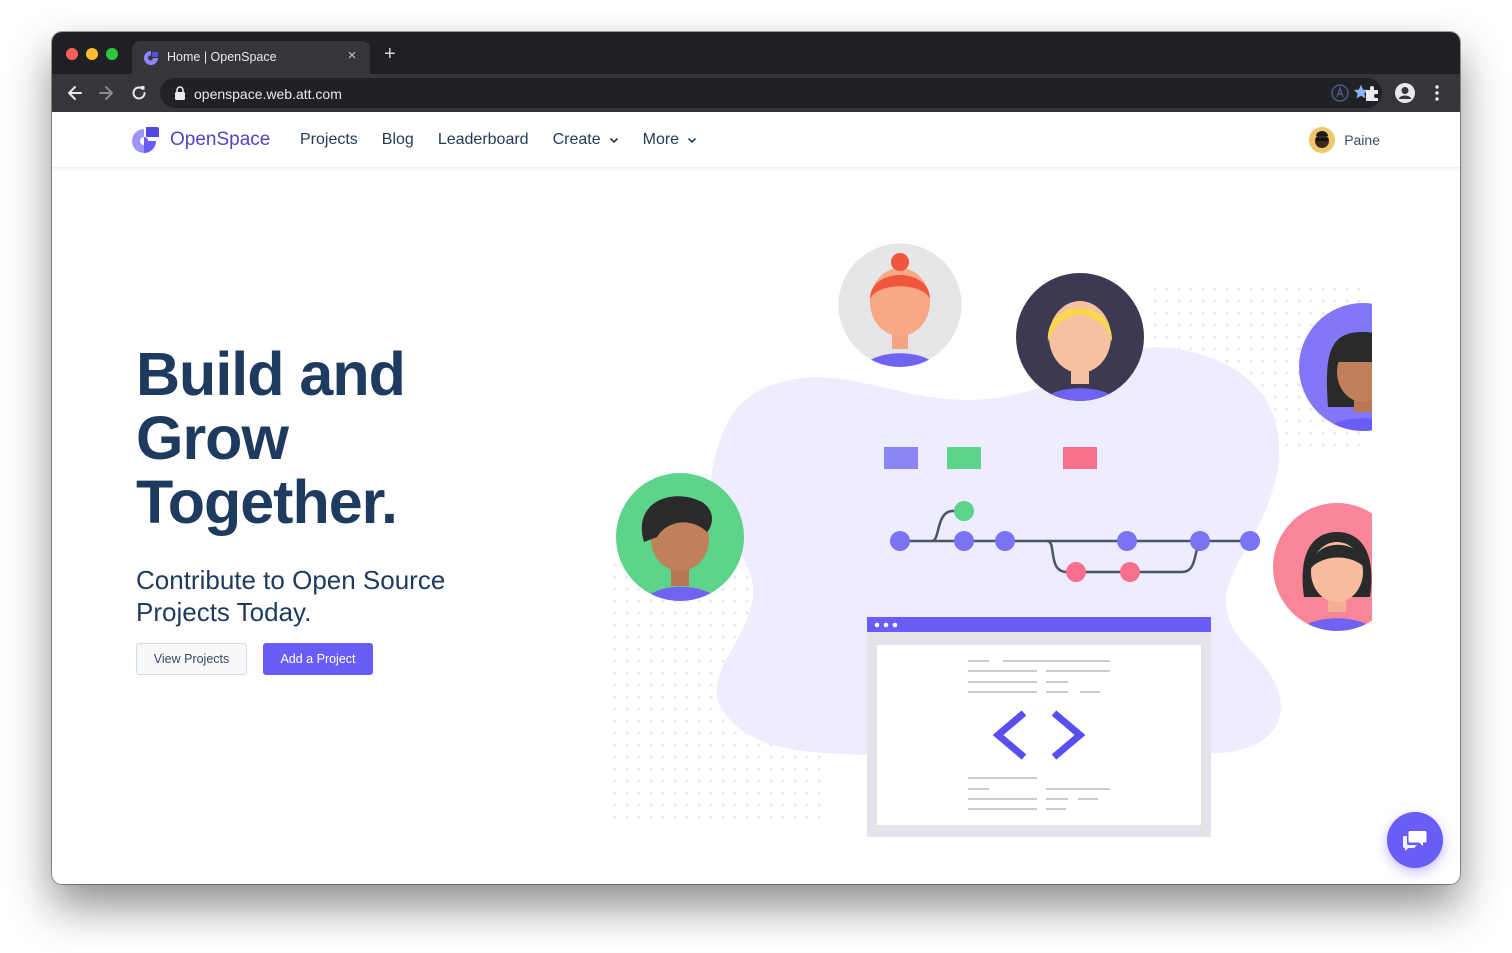  What do you see at coordinates (901, 458) in the screenshot?
I see `purple-card` at bounding box center [901, 458].